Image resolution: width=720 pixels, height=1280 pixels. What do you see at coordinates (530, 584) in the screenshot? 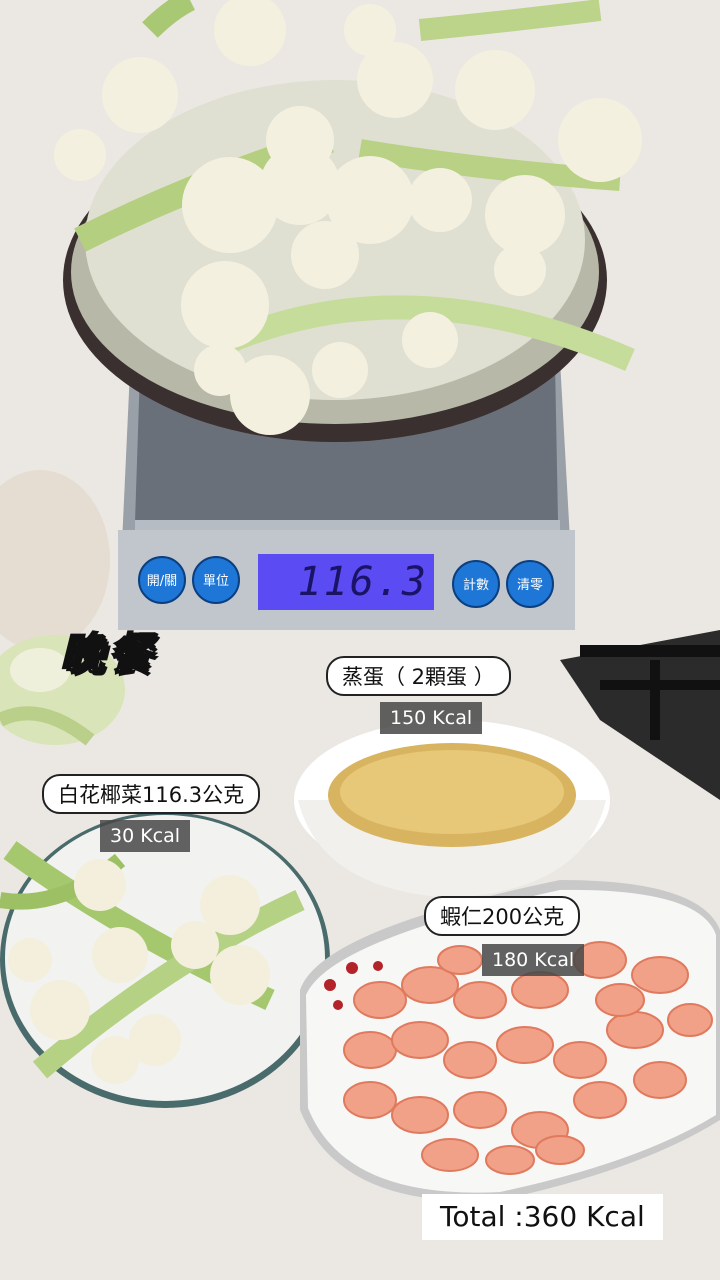
I see `tare-button: 清零` at bounding box center [530, 584].